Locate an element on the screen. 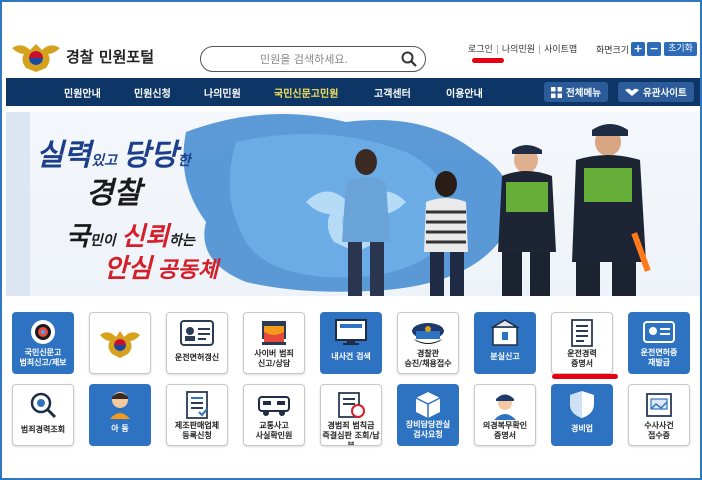 The image size is (702, 480). site-title: 경찰 민원포털 is located at coordinates (110, 56).